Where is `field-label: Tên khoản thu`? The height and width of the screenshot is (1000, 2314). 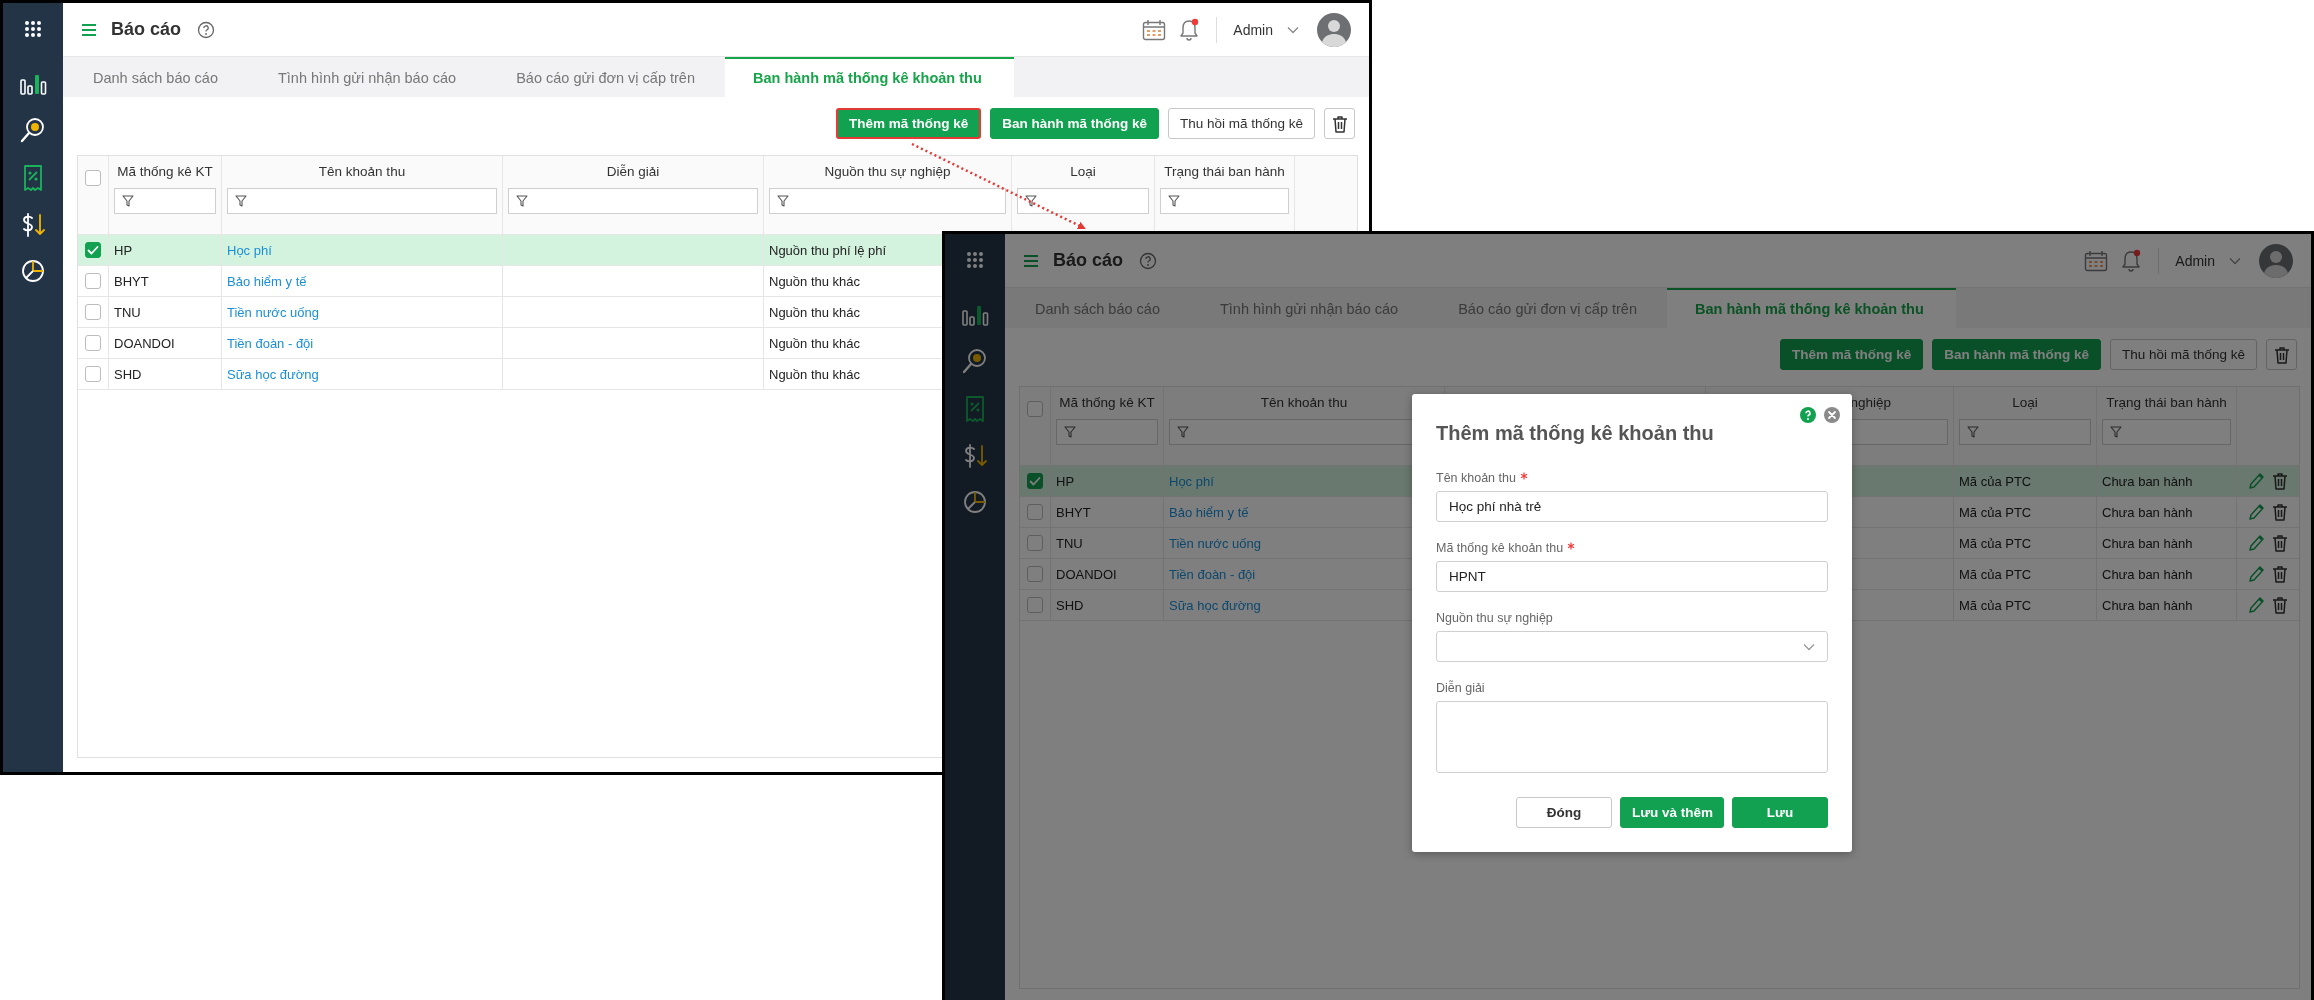 field-label: Tên khoản thu is located at coordinates (1476, 478).